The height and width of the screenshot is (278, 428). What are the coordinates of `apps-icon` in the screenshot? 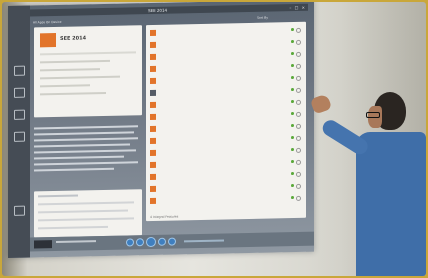 It's located at (19, 92).